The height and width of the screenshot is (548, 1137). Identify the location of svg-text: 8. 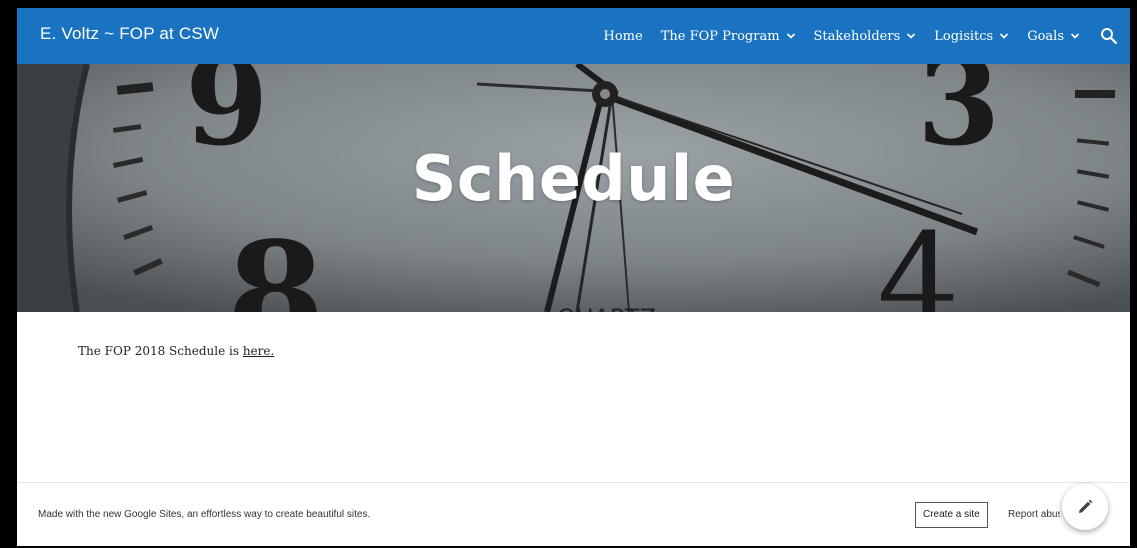
(275, 262).